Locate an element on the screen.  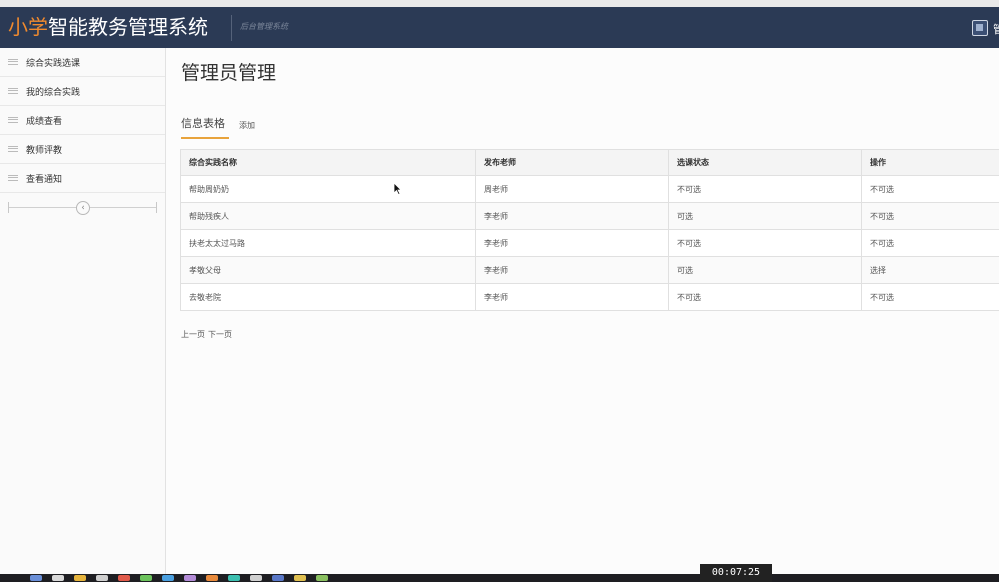
sidebar-item-label: 我的综合实践 is located at coordinates (53, 92).